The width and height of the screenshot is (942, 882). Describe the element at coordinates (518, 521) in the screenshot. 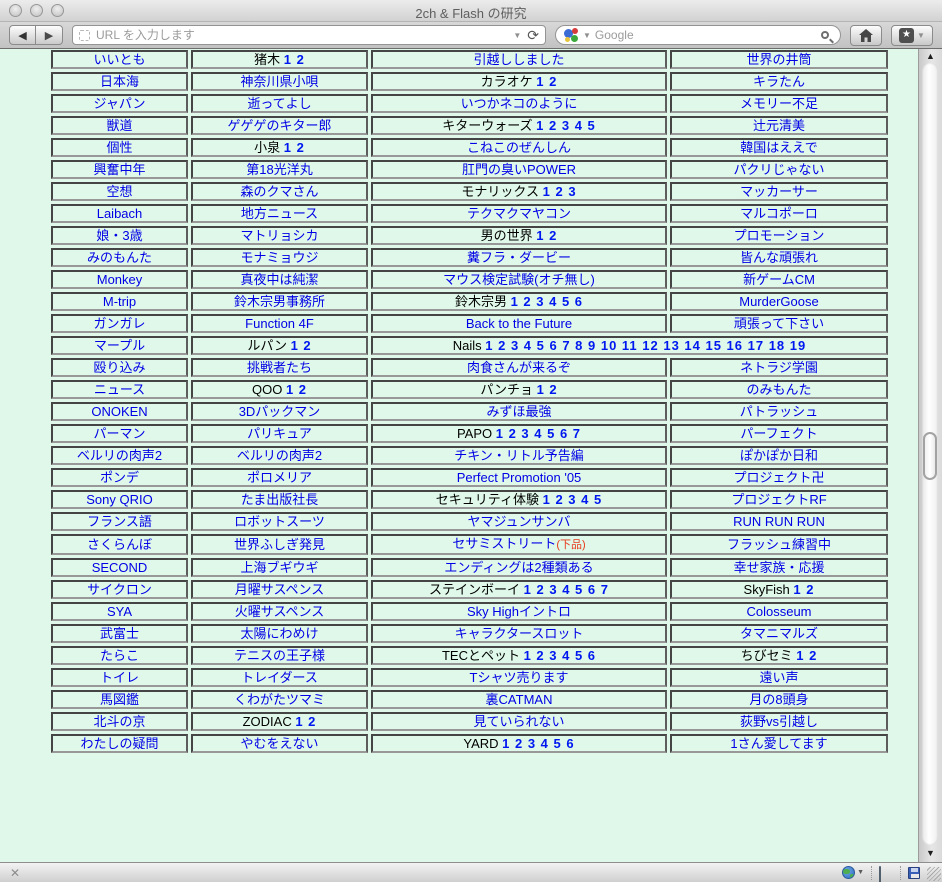

I see `flash-link: ヤマジュンサンバ` at that location.